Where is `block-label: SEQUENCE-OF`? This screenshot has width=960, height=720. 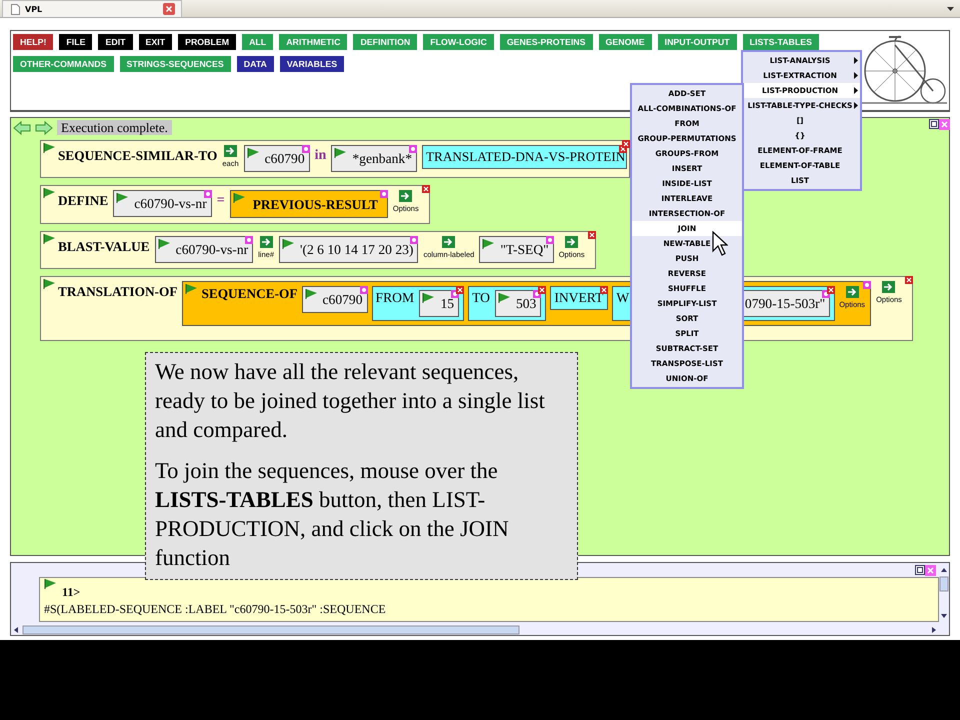
block-label: SEQUENCE-OF is located at coordinates (249, 294).